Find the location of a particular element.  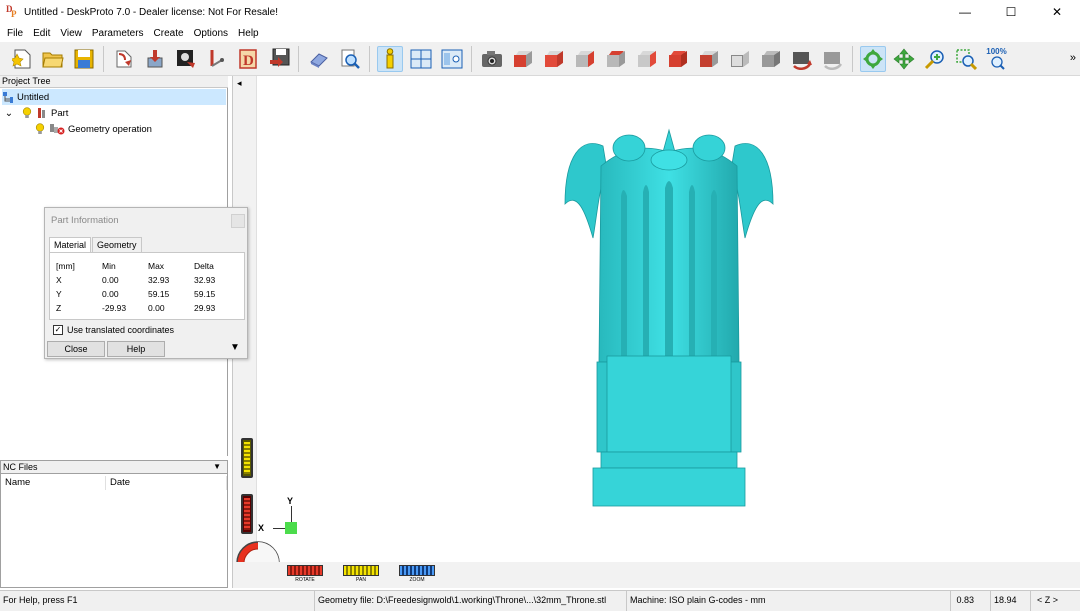

drawing-button: D is located at coordinates (248, 59).